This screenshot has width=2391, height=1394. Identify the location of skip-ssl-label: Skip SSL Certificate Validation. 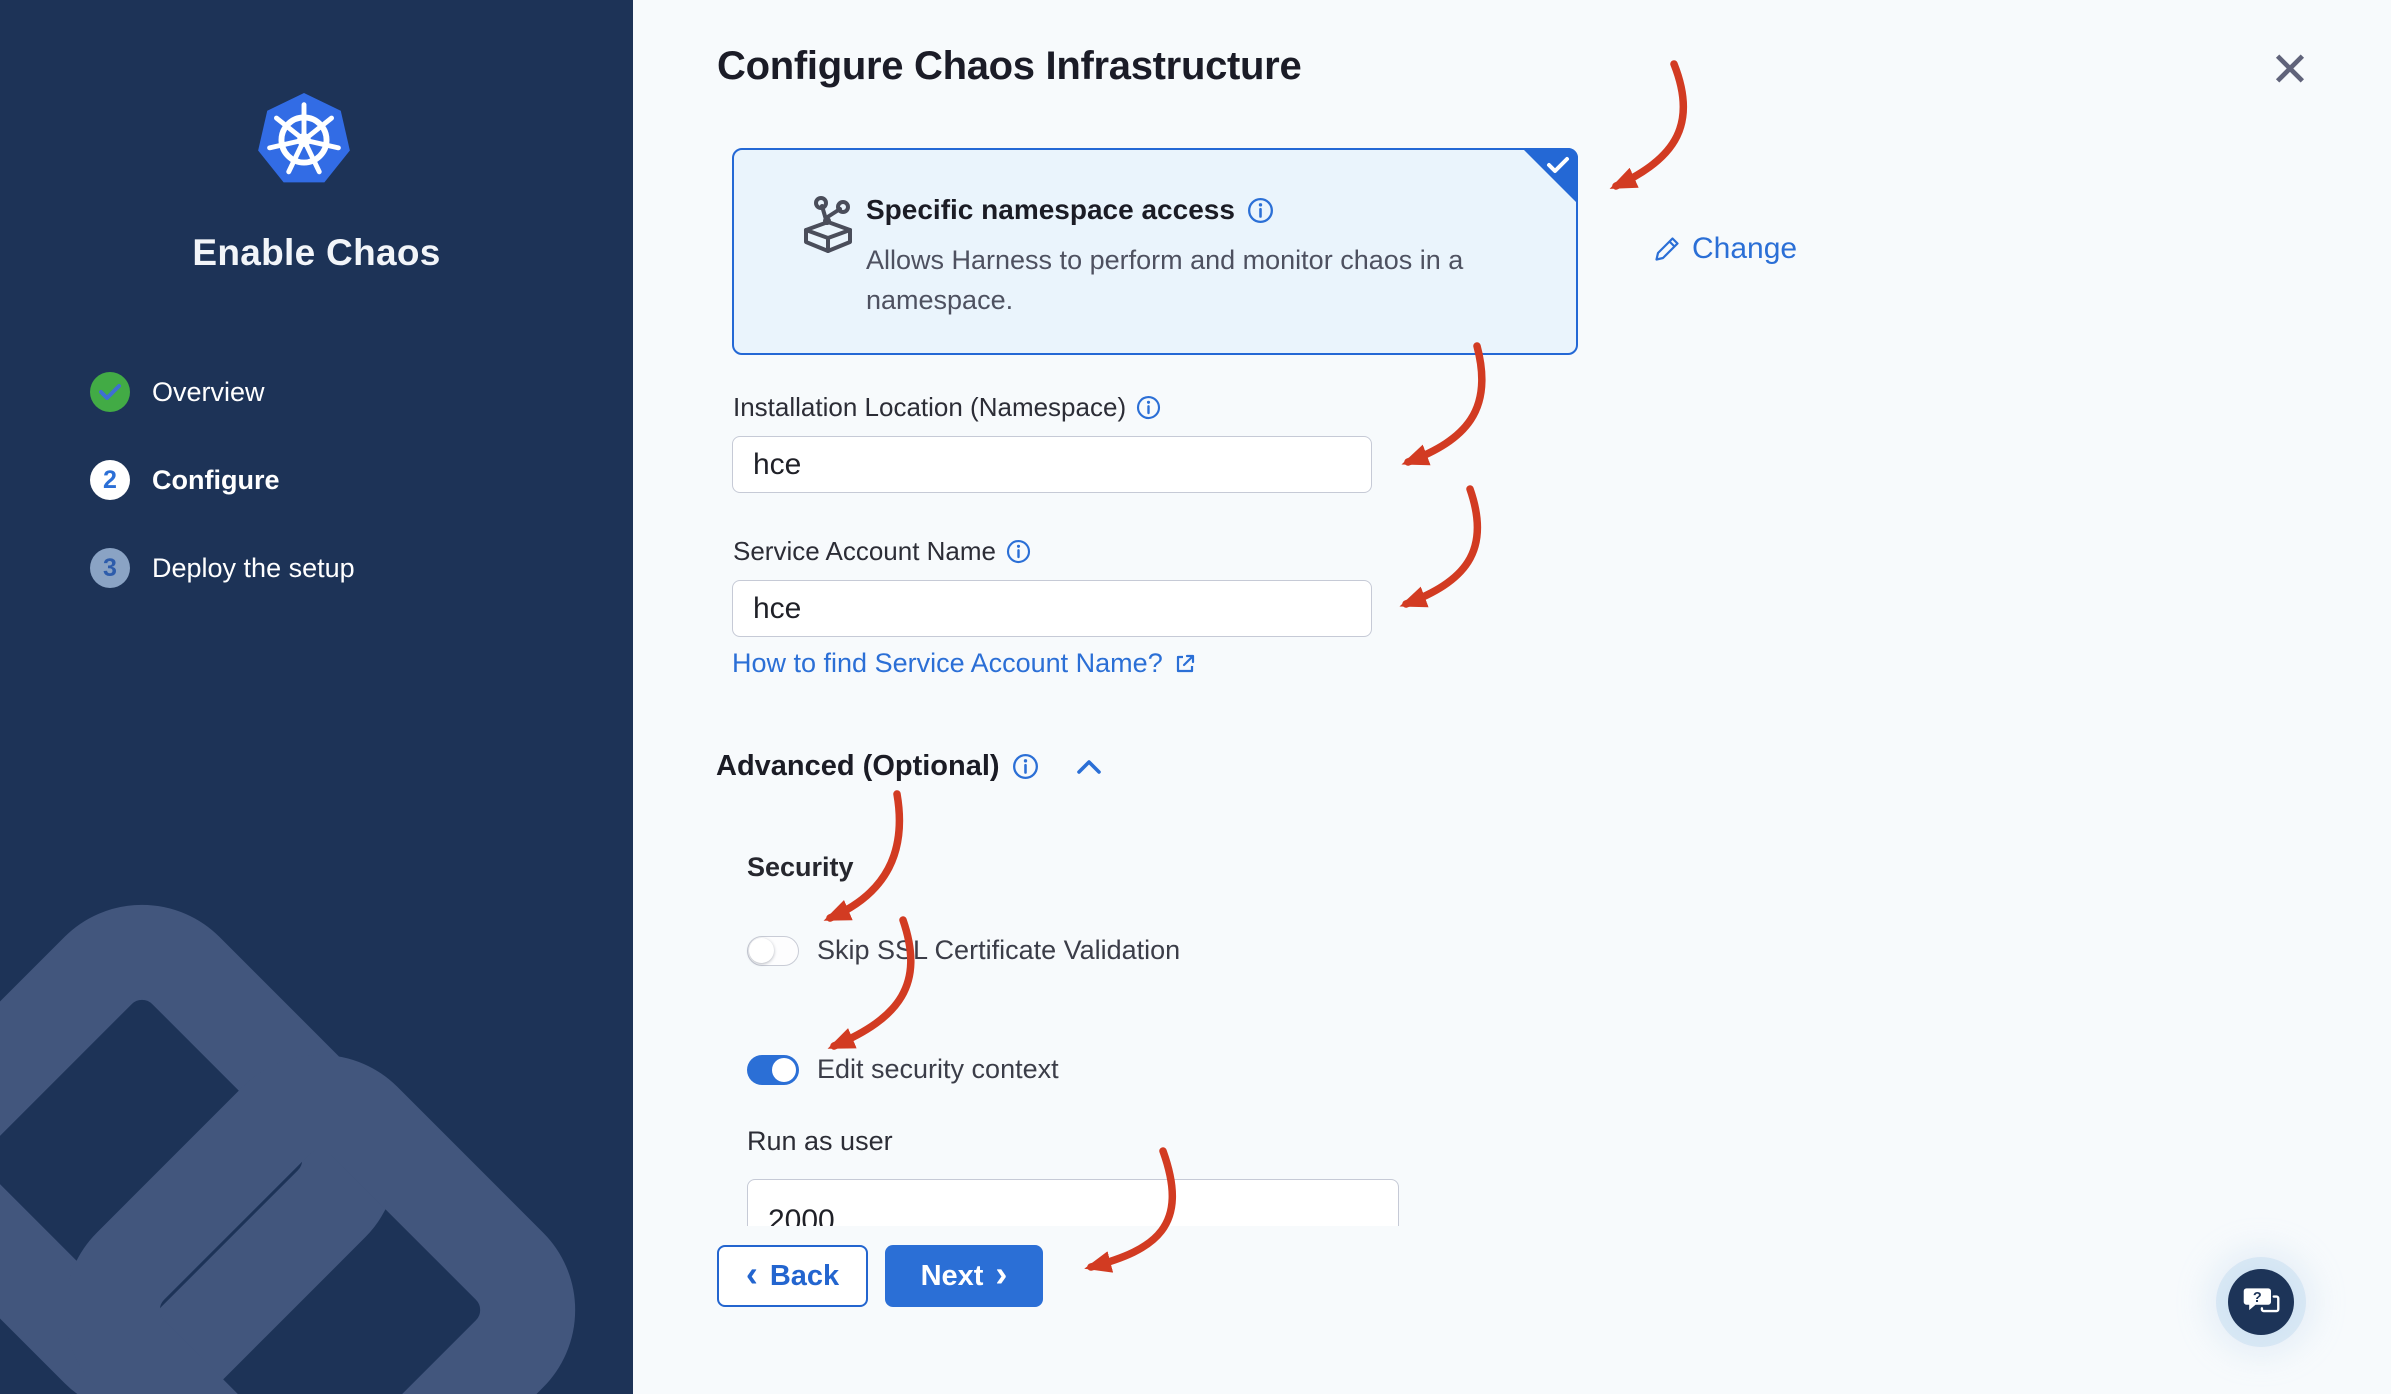
(999, 950).